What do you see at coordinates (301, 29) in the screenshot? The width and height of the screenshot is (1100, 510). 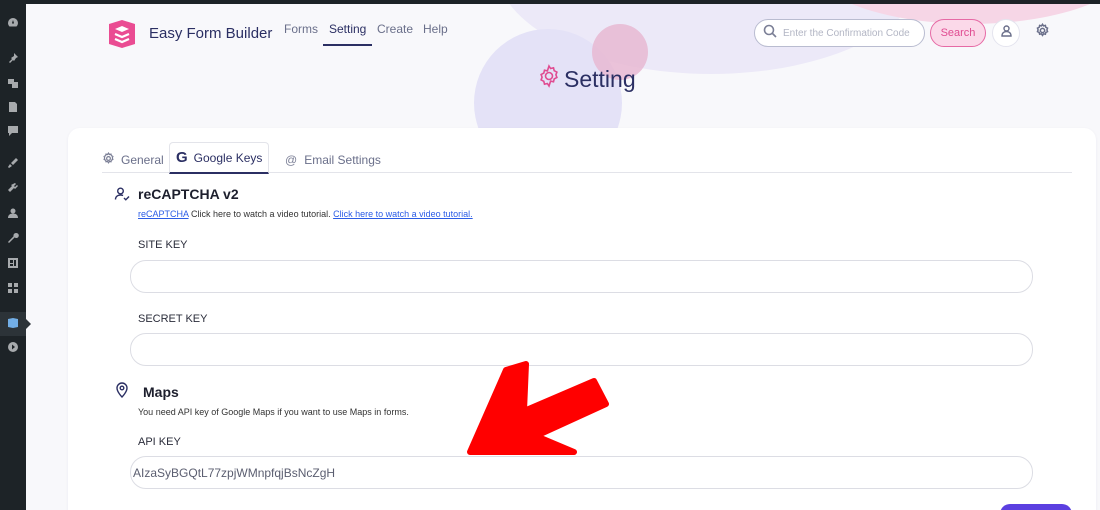 I see `nav-tab-forms: Forms` at bounding box center [301, 29].